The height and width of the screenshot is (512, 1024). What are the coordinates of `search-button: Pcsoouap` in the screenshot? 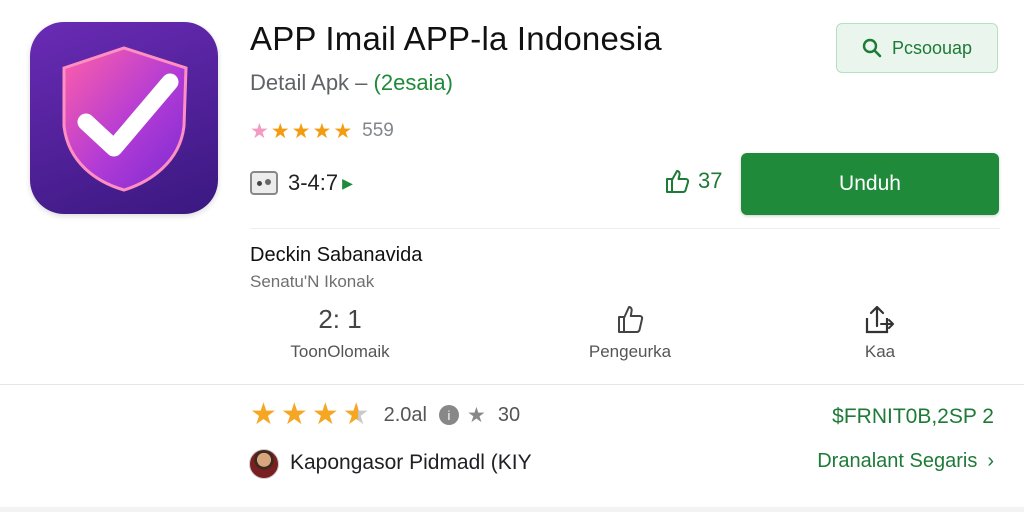 It's located at (917, 48).